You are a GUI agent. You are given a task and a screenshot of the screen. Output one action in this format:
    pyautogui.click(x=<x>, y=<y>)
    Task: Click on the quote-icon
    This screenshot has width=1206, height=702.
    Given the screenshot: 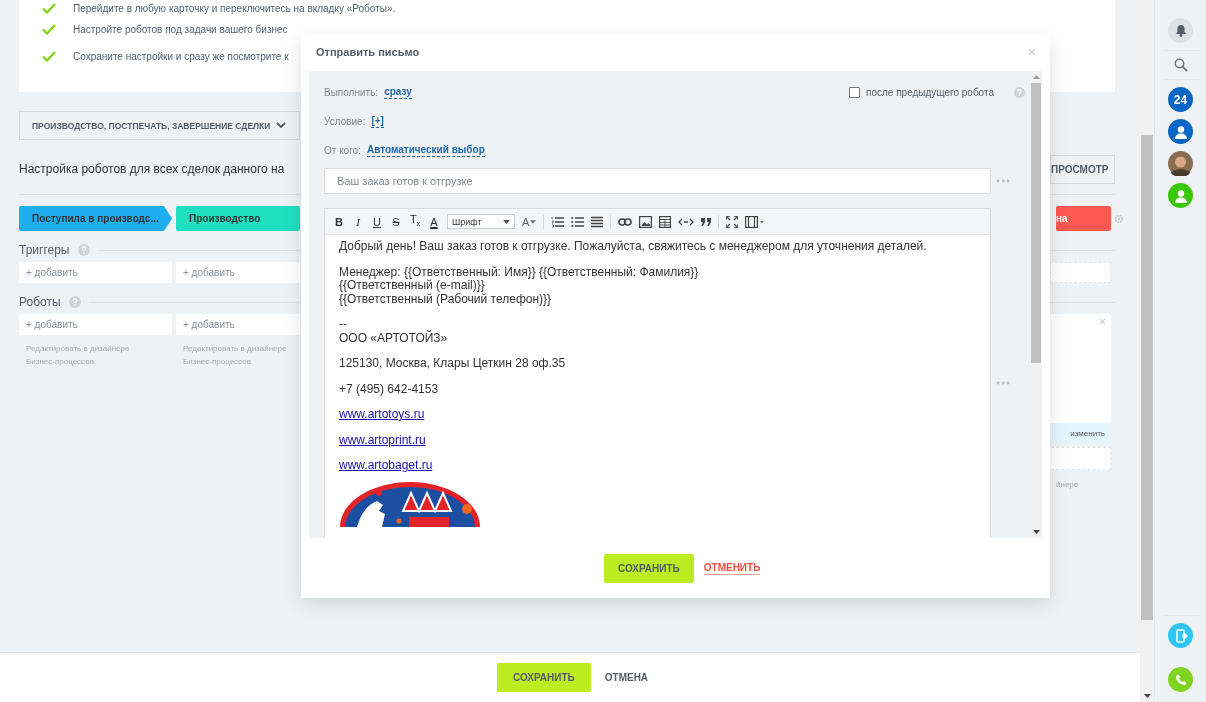 What is the action you would take?
    pyautogui.click(x=706, y=221)
    